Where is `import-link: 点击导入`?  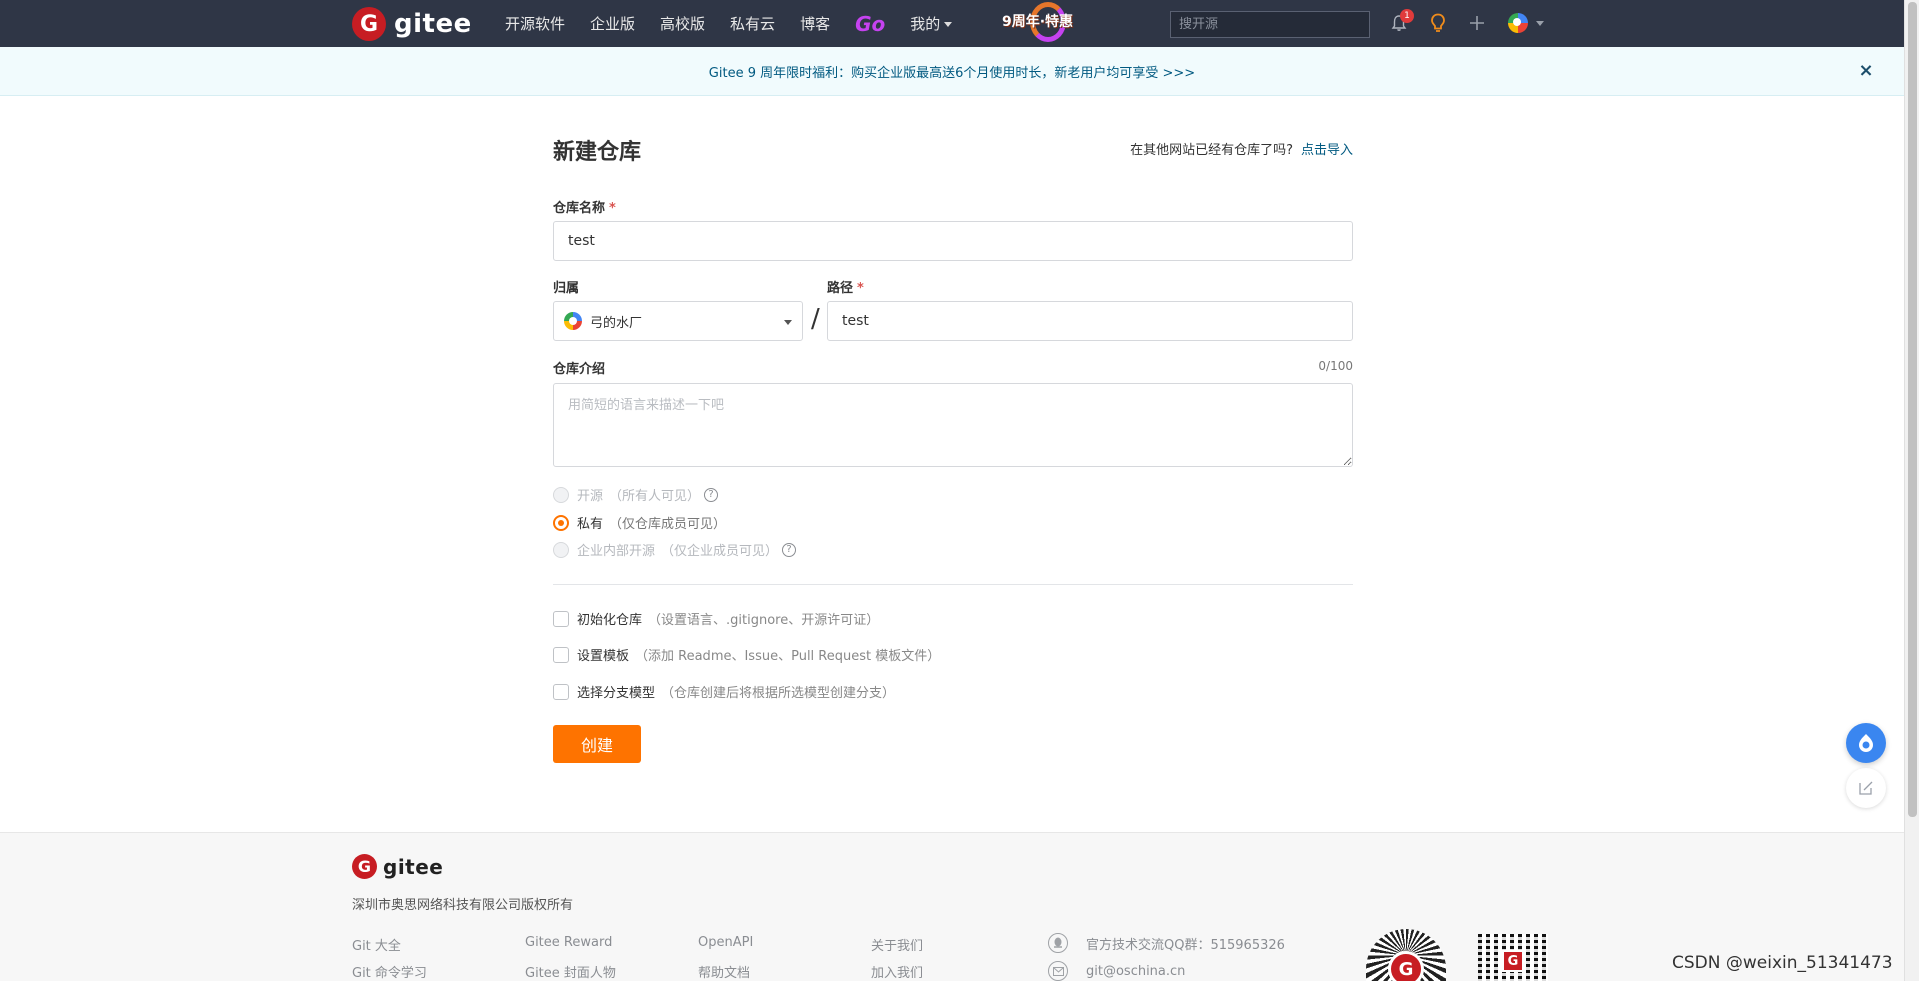
import-link: 点击导入 is located at coordinates (1327, 150).